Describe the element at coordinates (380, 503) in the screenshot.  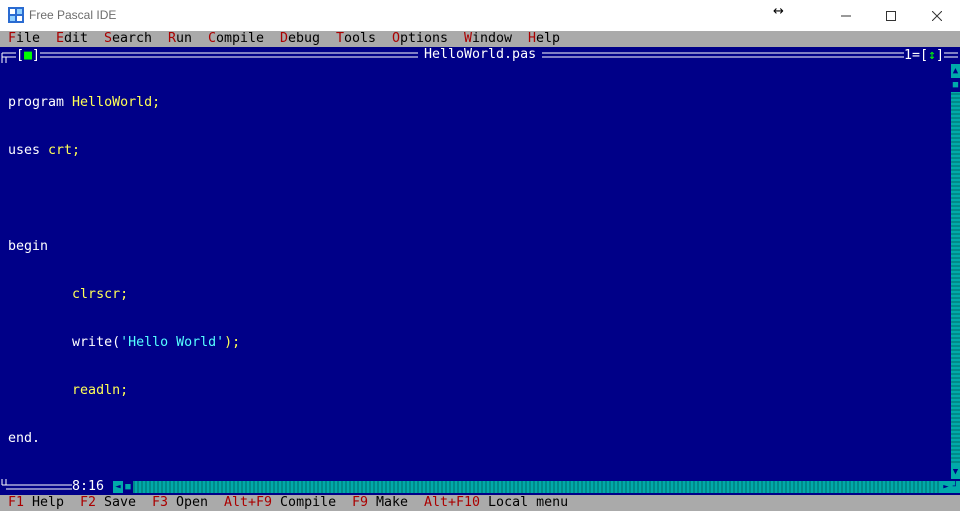
I see `status-make: F9 Make` at that location.